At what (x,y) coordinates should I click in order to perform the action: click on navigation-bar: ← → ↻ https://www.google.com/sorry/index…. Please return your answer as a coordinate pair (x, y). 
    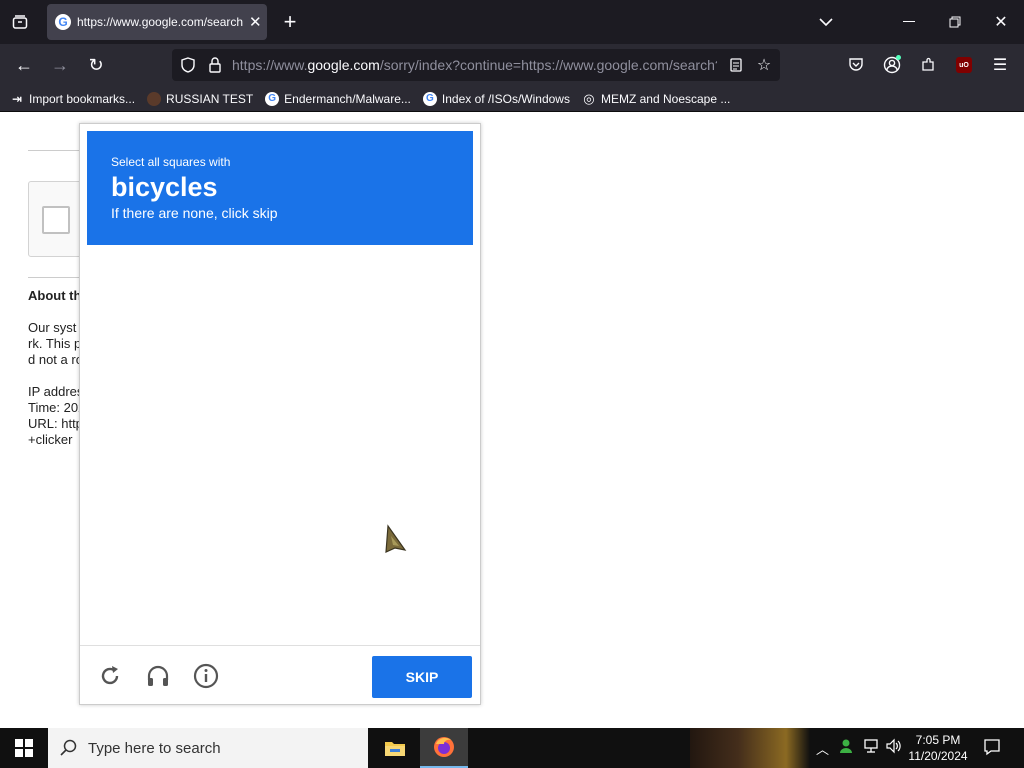
    Looking at the image, I should click on (512, 65).